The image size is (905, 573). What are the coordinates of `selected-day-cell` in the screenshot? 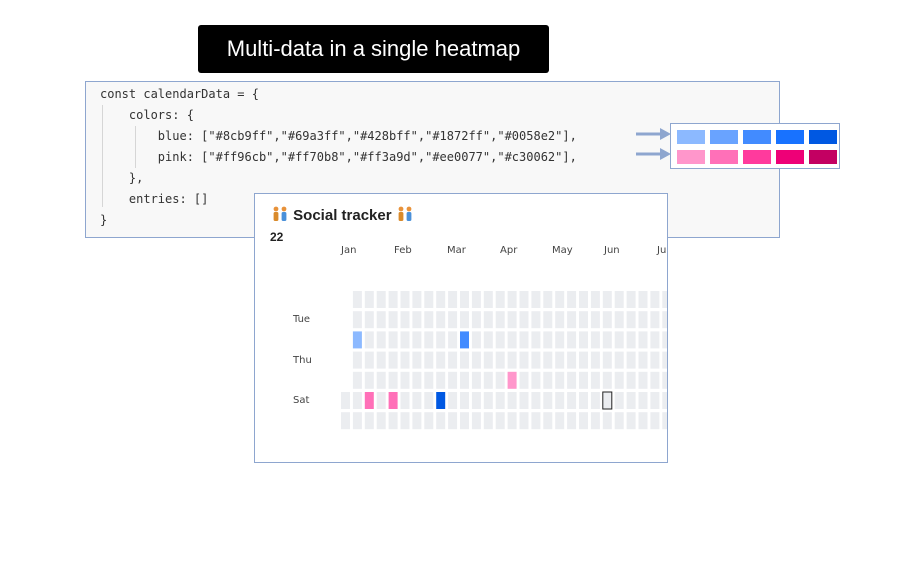 It's located at (607, 400).